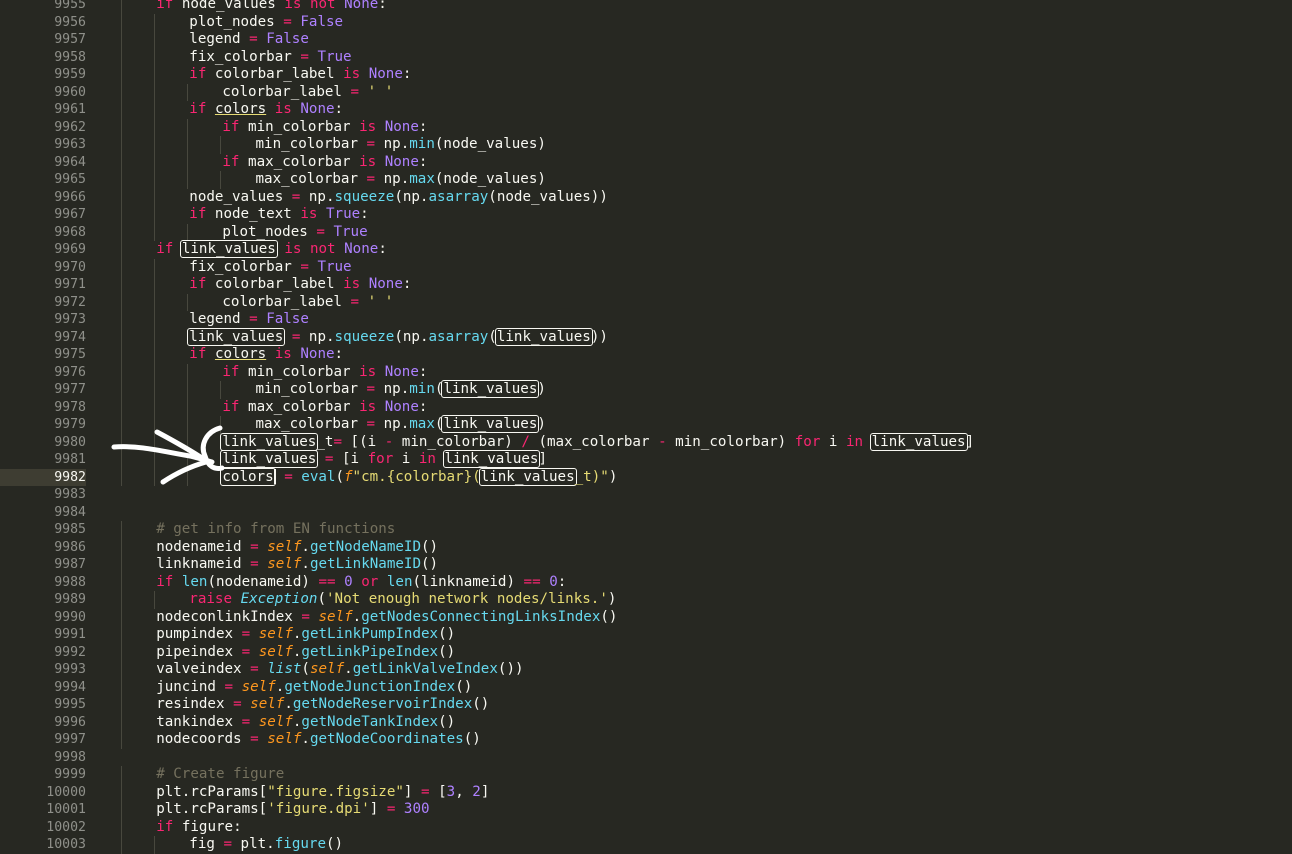  Describe the element at coordinates (646, 530) in the screenshot. I see `code-line: 9985 # get info from EN functions` at that location.